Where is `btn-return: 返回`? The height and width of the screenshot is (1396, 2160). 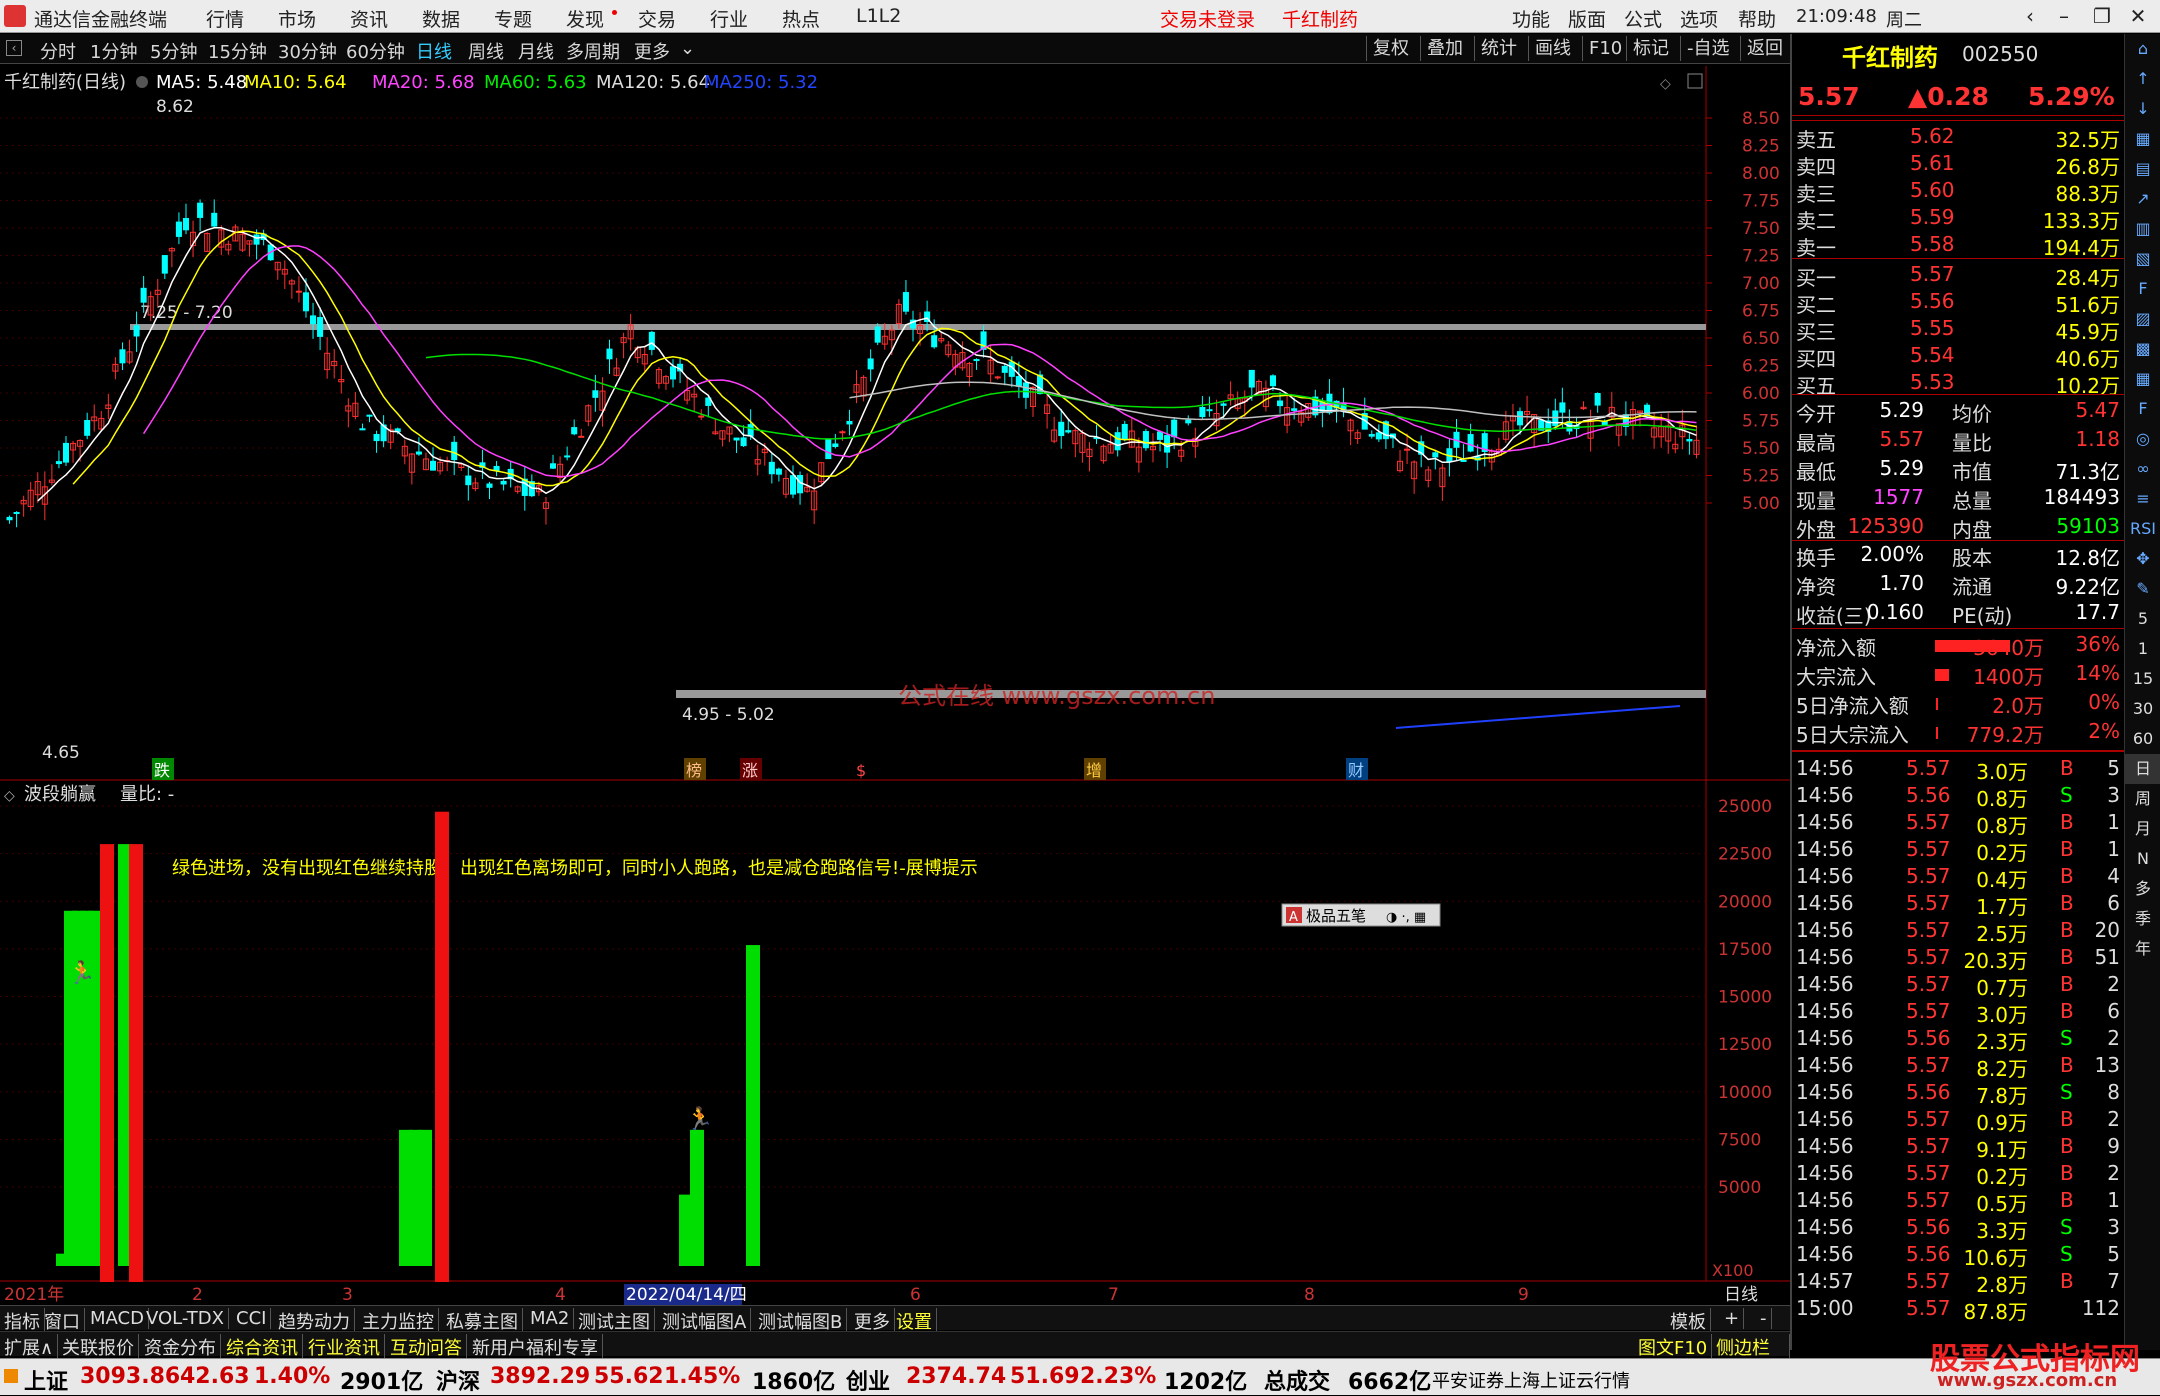
btn-return: 返回 is located at coordinates (1764, 48).